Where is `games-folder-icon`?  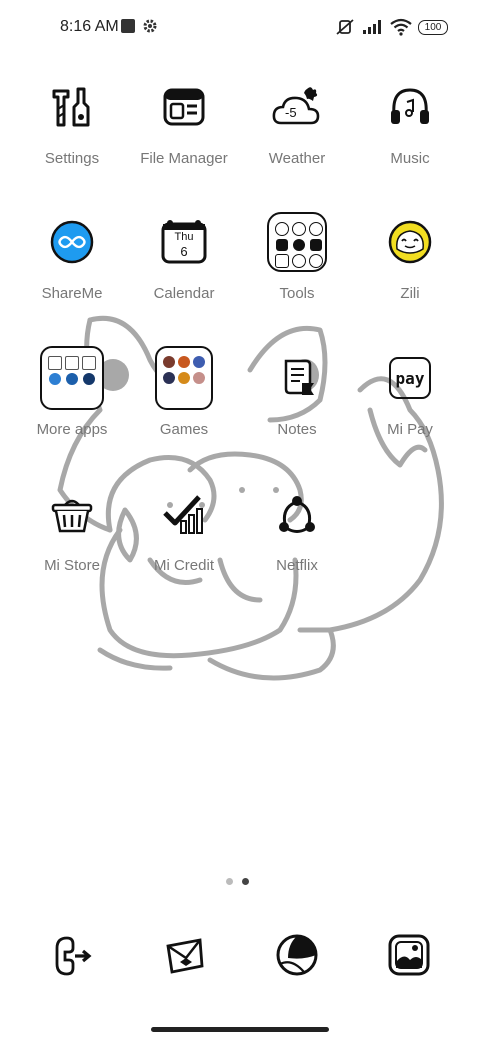 games-folder-icon is located at coordinates (184, 378).